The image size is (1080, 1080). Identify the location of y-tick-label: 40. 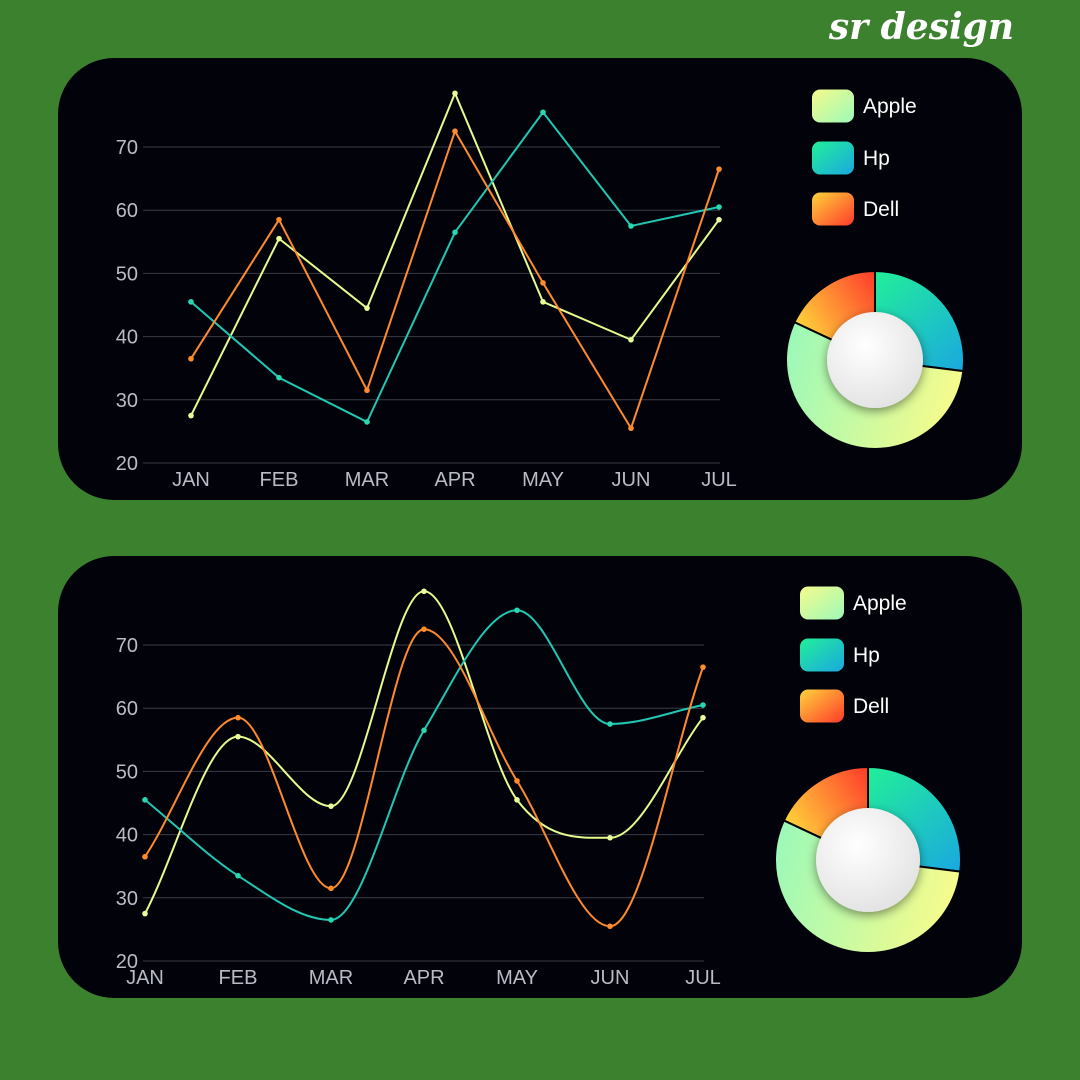
(127, 836).